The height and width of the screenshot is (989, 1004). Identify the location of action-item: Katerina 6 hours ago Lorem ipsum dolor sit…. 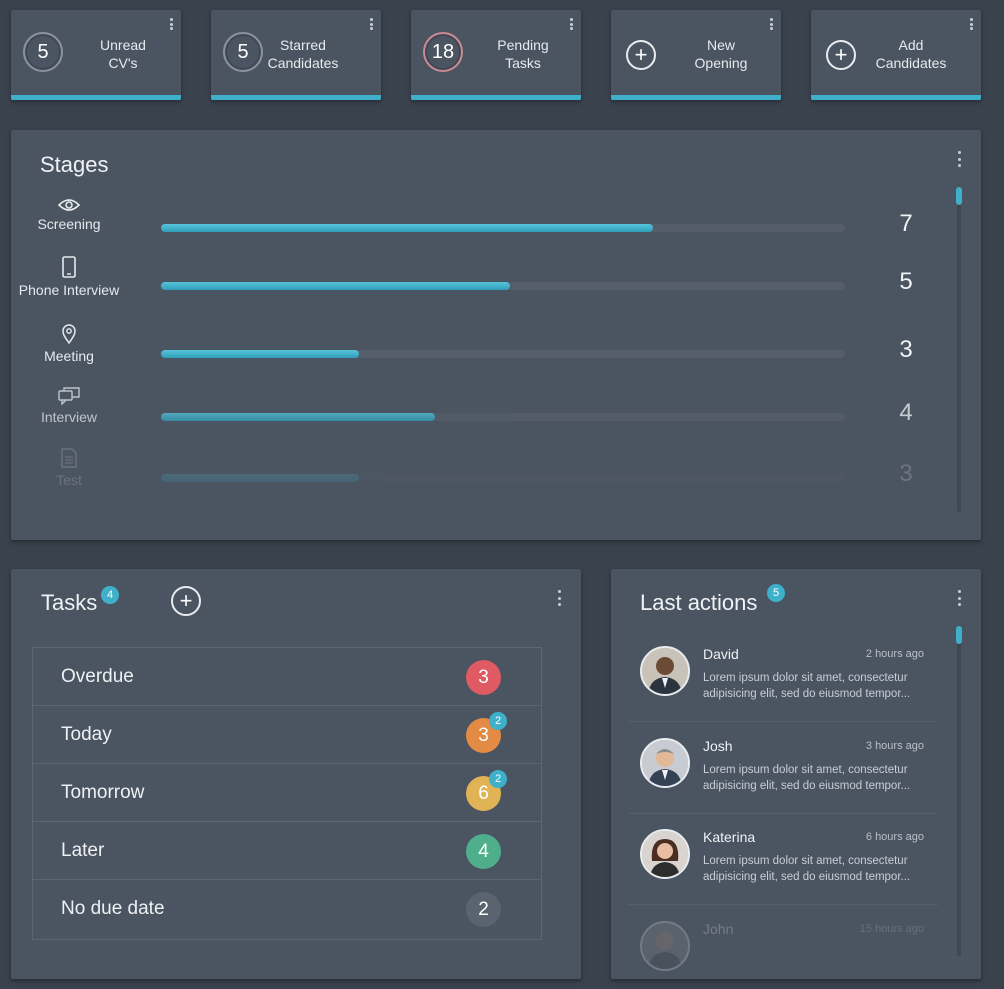
(783, 859).